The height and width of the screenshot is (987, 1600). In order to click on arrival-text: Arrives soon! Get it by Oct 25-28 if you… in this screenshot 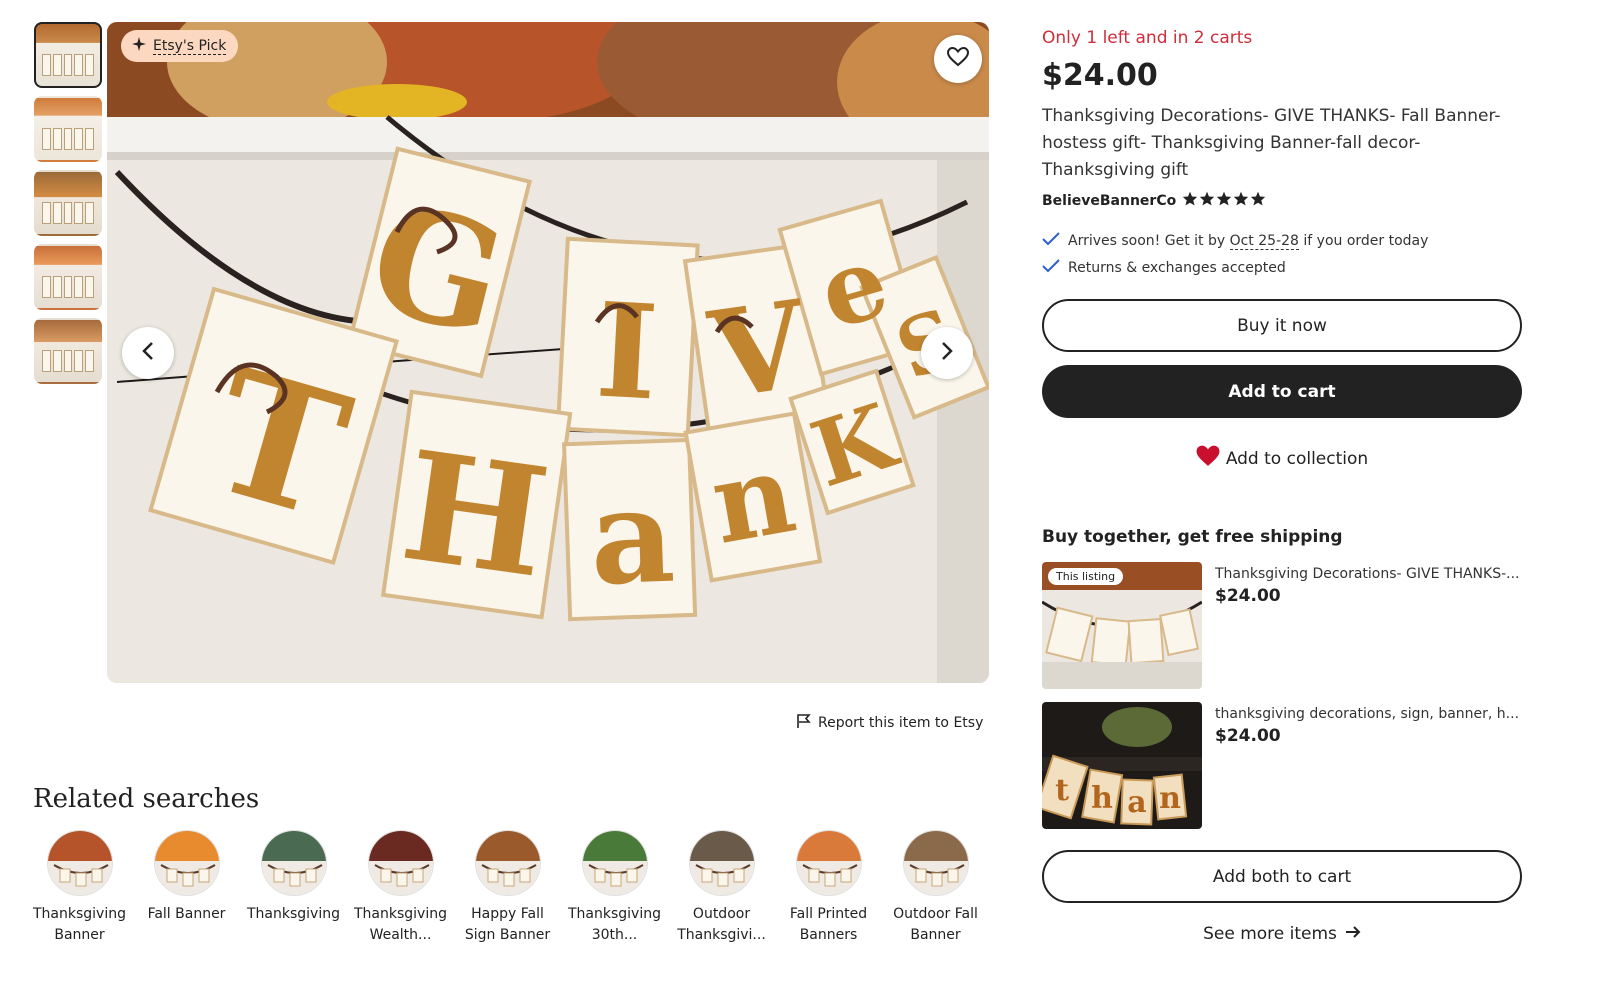, I will do `click(1248, 241)`.